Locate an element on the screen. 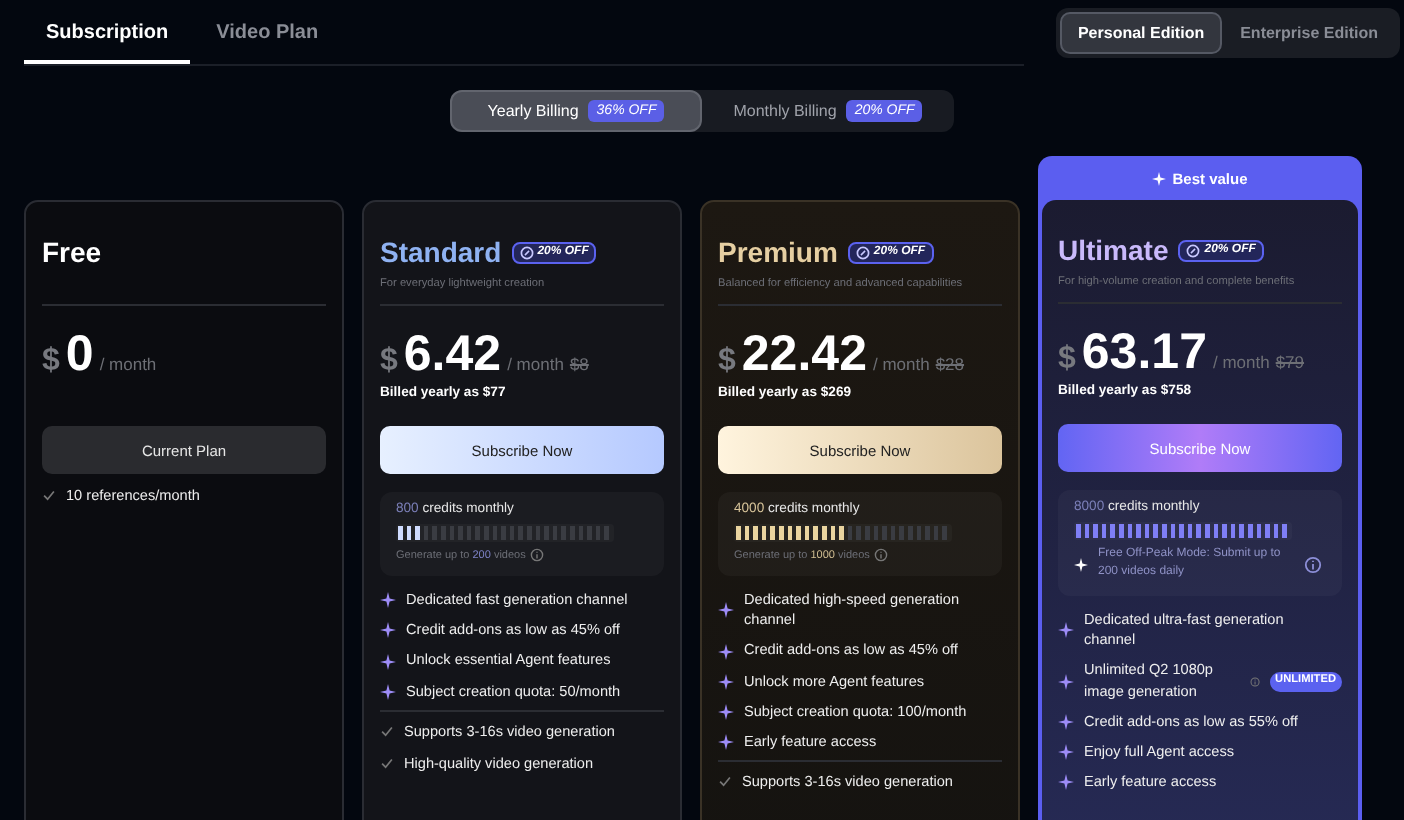 This screenshot has height=820, width=1404. nav-tab: Video Plan is located at coordinates (267, 38).